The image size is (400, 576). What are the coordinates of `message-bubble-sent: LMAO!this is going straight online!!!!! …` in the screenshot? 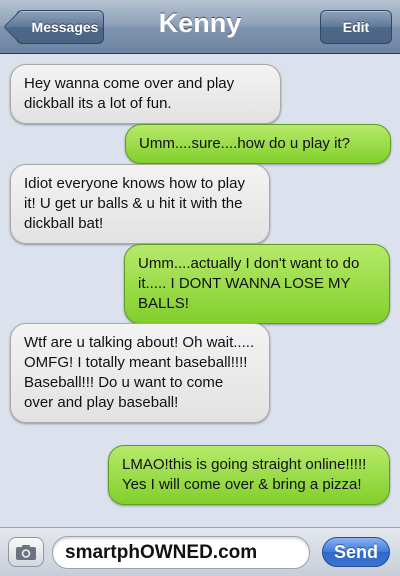 It's located at (249, 475).